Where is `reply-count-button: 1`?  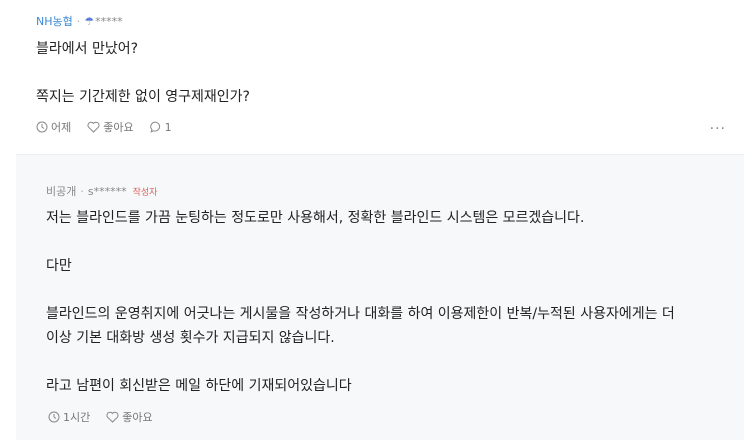
reply-count-button: 1 is located at coordinates (160, 127).